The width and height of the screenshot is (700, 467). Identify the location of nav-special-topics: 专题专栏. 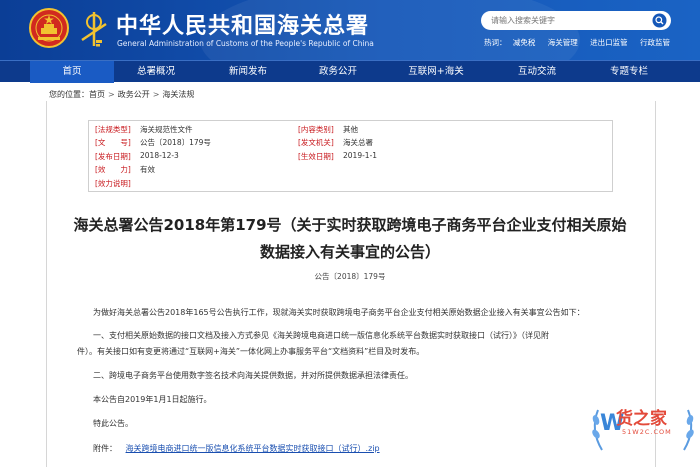
(629, 72).